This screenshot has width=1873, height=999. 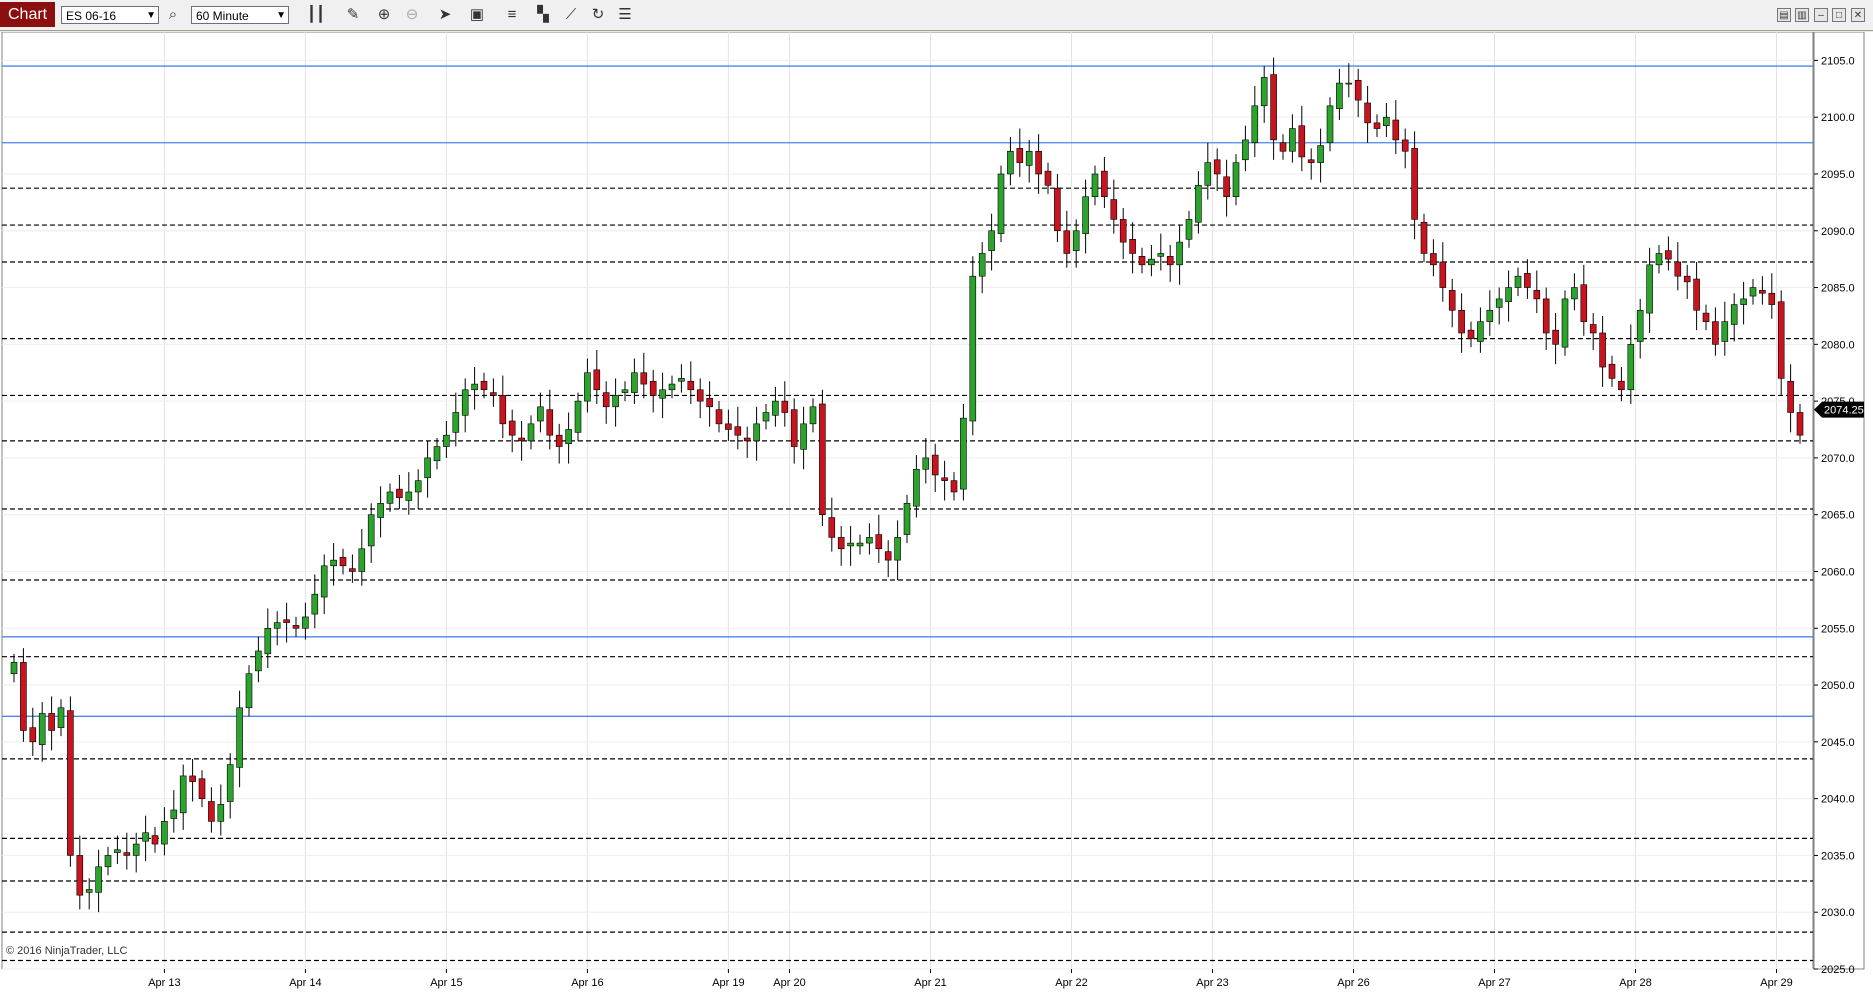 I want to click on last-price-label: 2074.25, so click(x=1844, y=411).